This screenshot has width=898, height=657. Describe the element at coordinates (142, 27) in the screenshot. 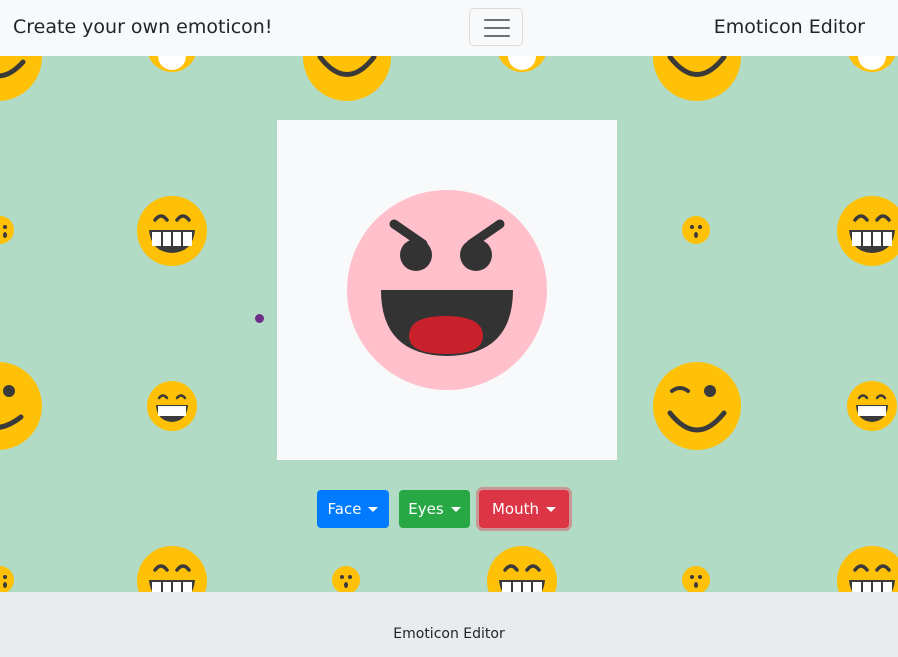

I see `navbar-brand: Create your own emoticon!` at that location.